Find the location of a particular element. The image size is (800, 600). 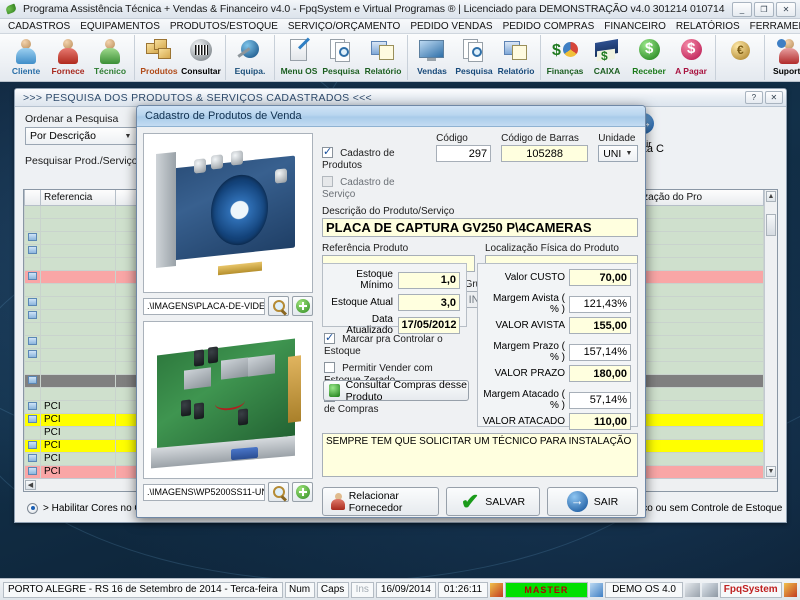

consultar-compras-label: Consultar Compras desse Produto is located at coordinates (406, 390).